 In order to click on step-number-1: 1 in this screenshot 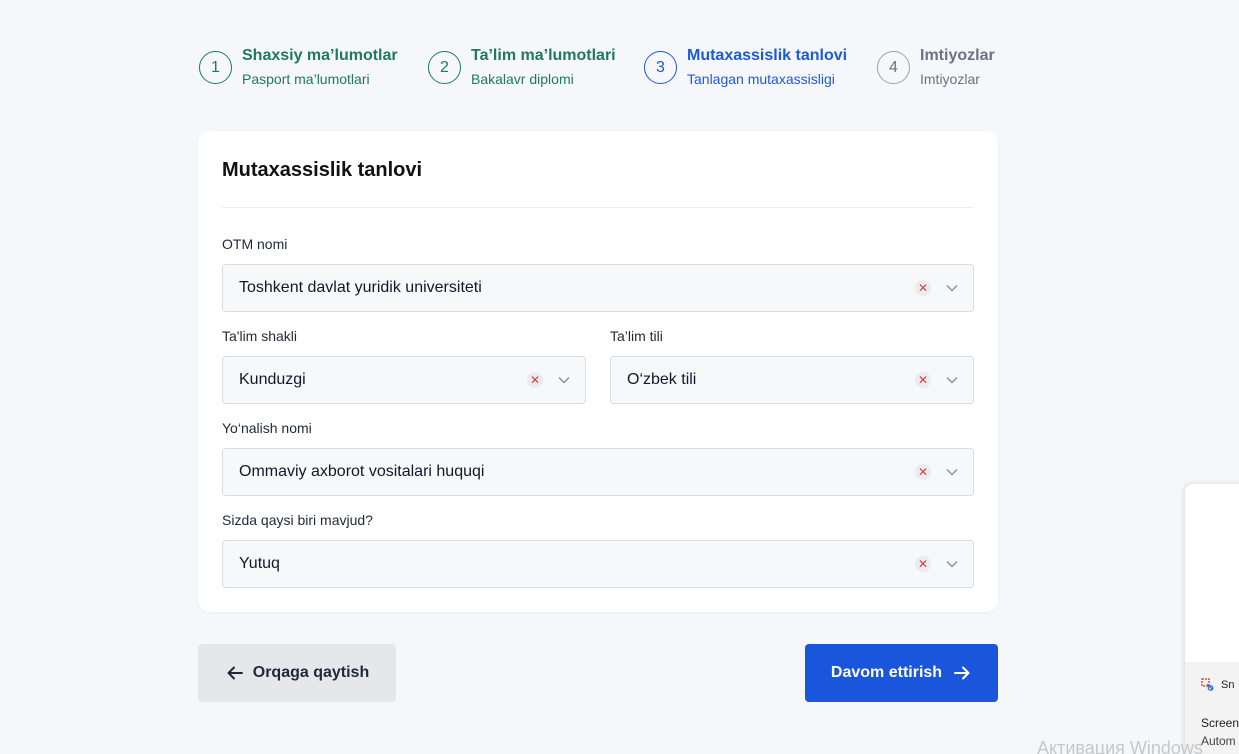, I will do `click(215, 67)`.